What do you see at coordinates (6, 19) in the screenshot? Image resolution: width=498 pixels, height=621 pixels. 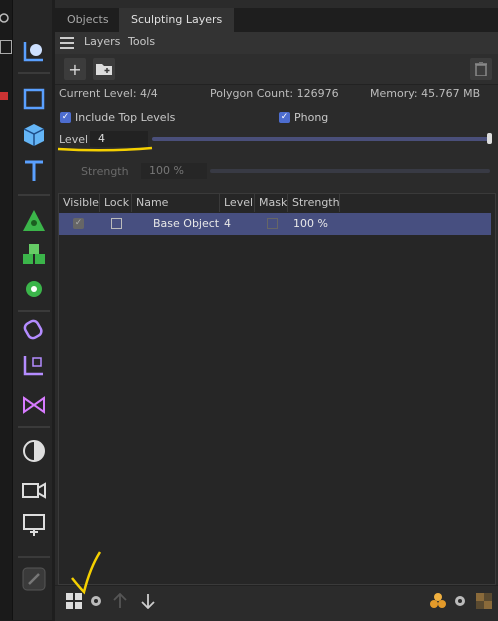 I see `search-icon` at bounding box center [6, 19].